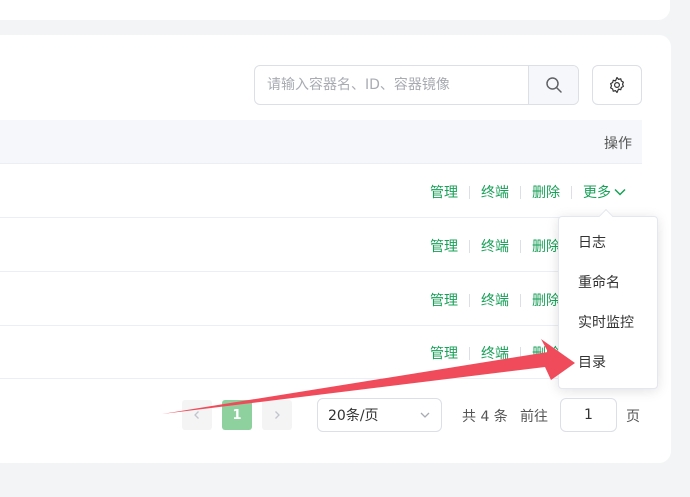 Image resolution: width=690 pixels, height=497 pixels. I want to click on table-row: 管理 终端 删除 更多, so click(321, 191).